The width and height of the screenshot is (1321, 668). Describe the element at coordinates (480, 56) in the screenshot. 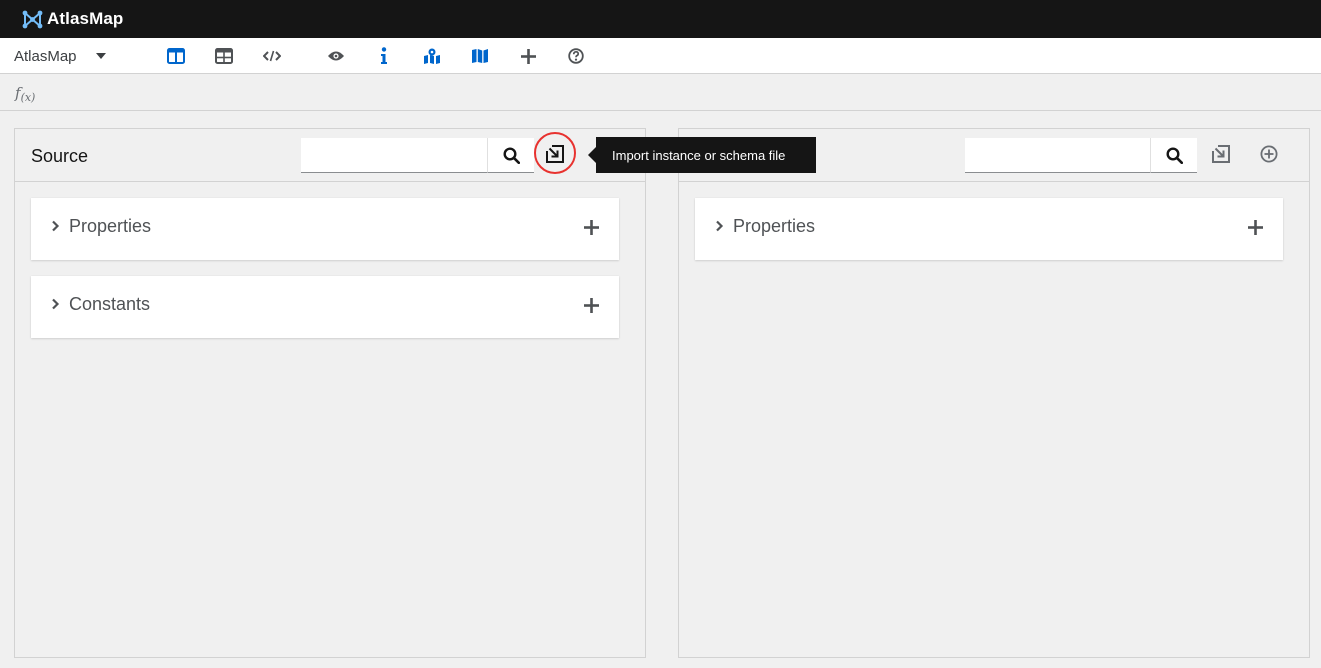

I see `map-icon` at that location.